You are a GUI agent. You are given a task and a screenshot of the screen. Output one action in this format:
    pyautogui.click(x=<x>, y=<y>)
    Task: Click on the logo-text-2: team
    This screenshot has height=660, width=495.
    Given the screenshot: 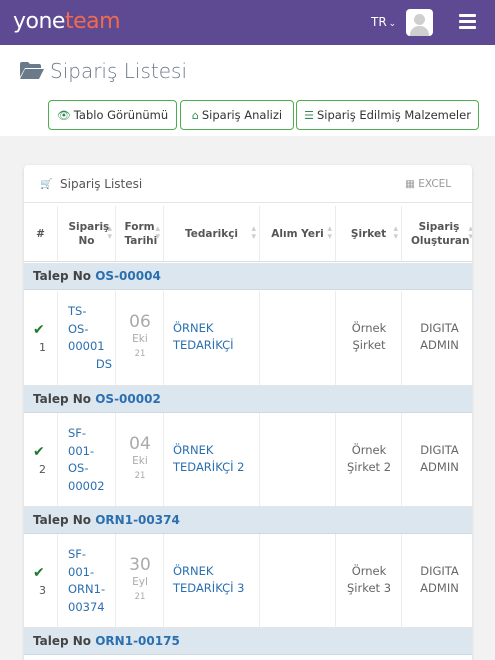 What is the action you would take?
    pyautogui.click(x=92, y=21)
    